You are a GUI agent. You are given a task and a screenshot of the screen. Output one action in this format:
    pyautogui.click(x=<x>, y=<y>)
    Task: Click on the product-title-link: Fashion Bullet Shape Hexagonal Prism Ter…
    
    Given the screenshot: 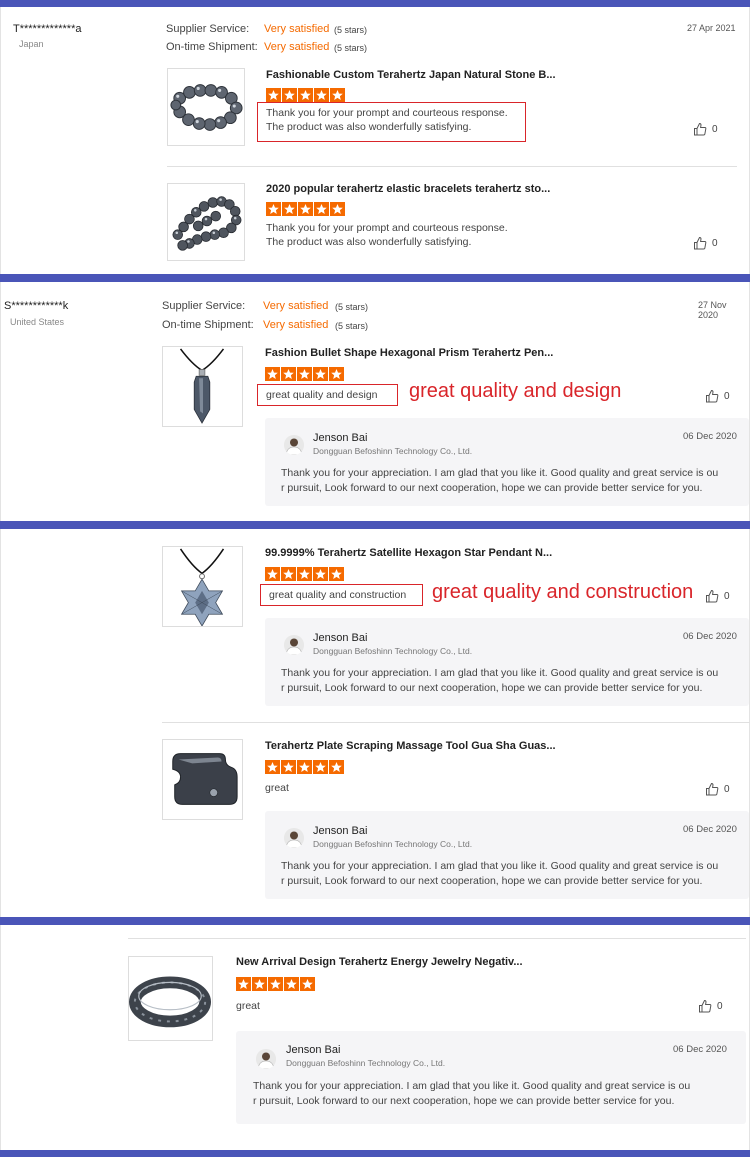 What is the action you would take?
    pyautogui.click(x=409, y=353)
    